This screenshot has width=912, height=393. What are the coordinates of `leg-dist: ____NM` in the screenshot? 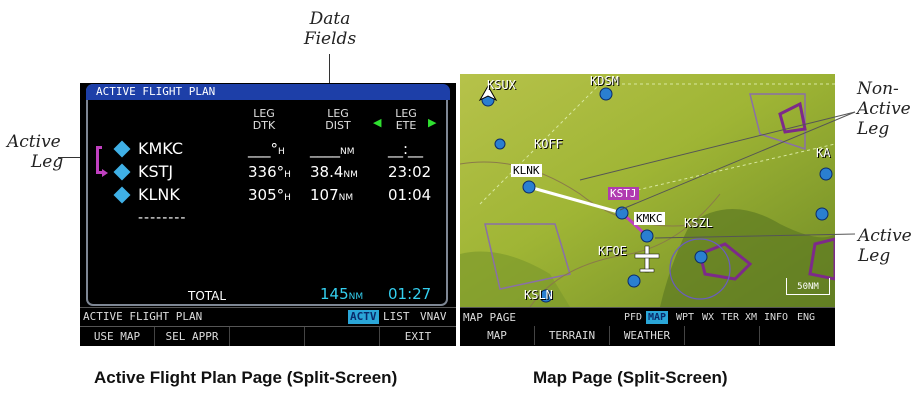 It's located at (332, 150).